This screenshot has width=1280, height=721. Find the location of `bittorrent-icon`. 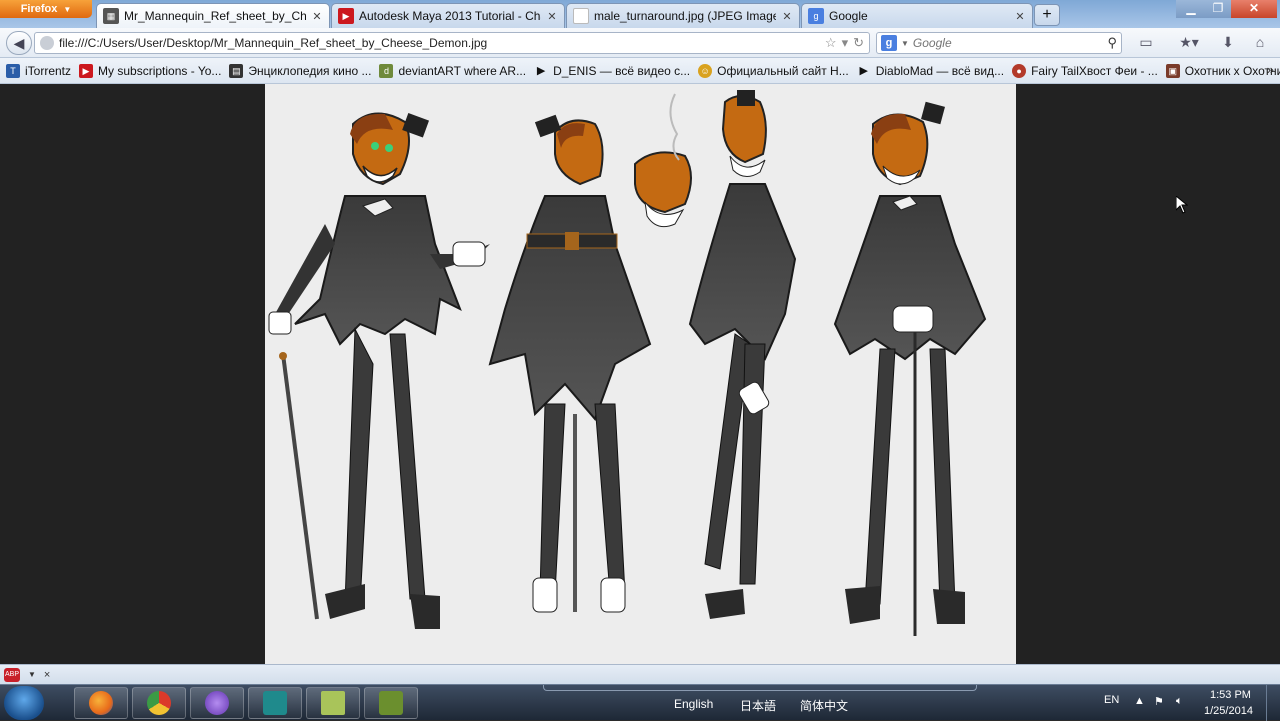

bittorrent-icon is located at coordinates (217, 703).